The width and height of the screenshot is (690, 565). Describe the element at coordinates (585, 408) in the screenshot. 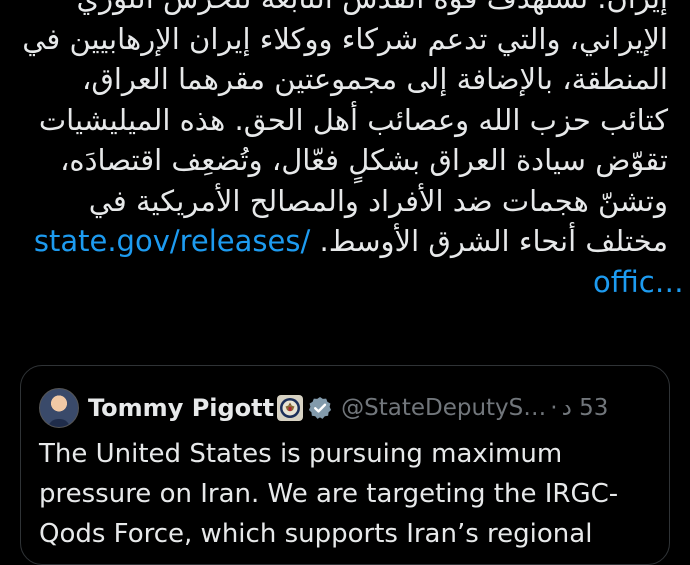

I see `quoted-timestamp: 53 د` at that location.